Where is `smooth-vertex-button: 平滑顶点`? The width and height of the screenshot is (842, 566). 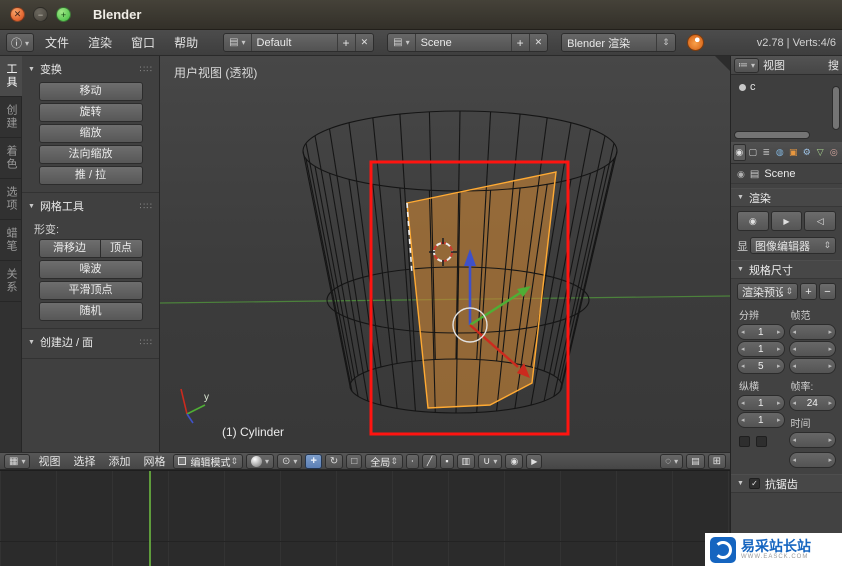 smooth-vertex-button: 平滑顶点 is located at coordinates (90, 290).